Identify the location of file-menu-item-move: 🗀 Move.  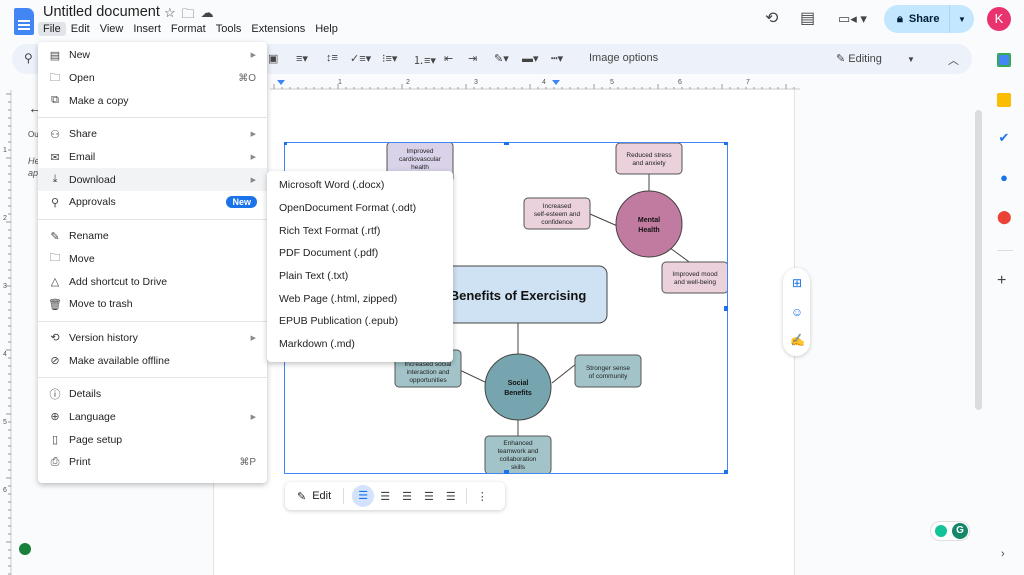
(152, 259).